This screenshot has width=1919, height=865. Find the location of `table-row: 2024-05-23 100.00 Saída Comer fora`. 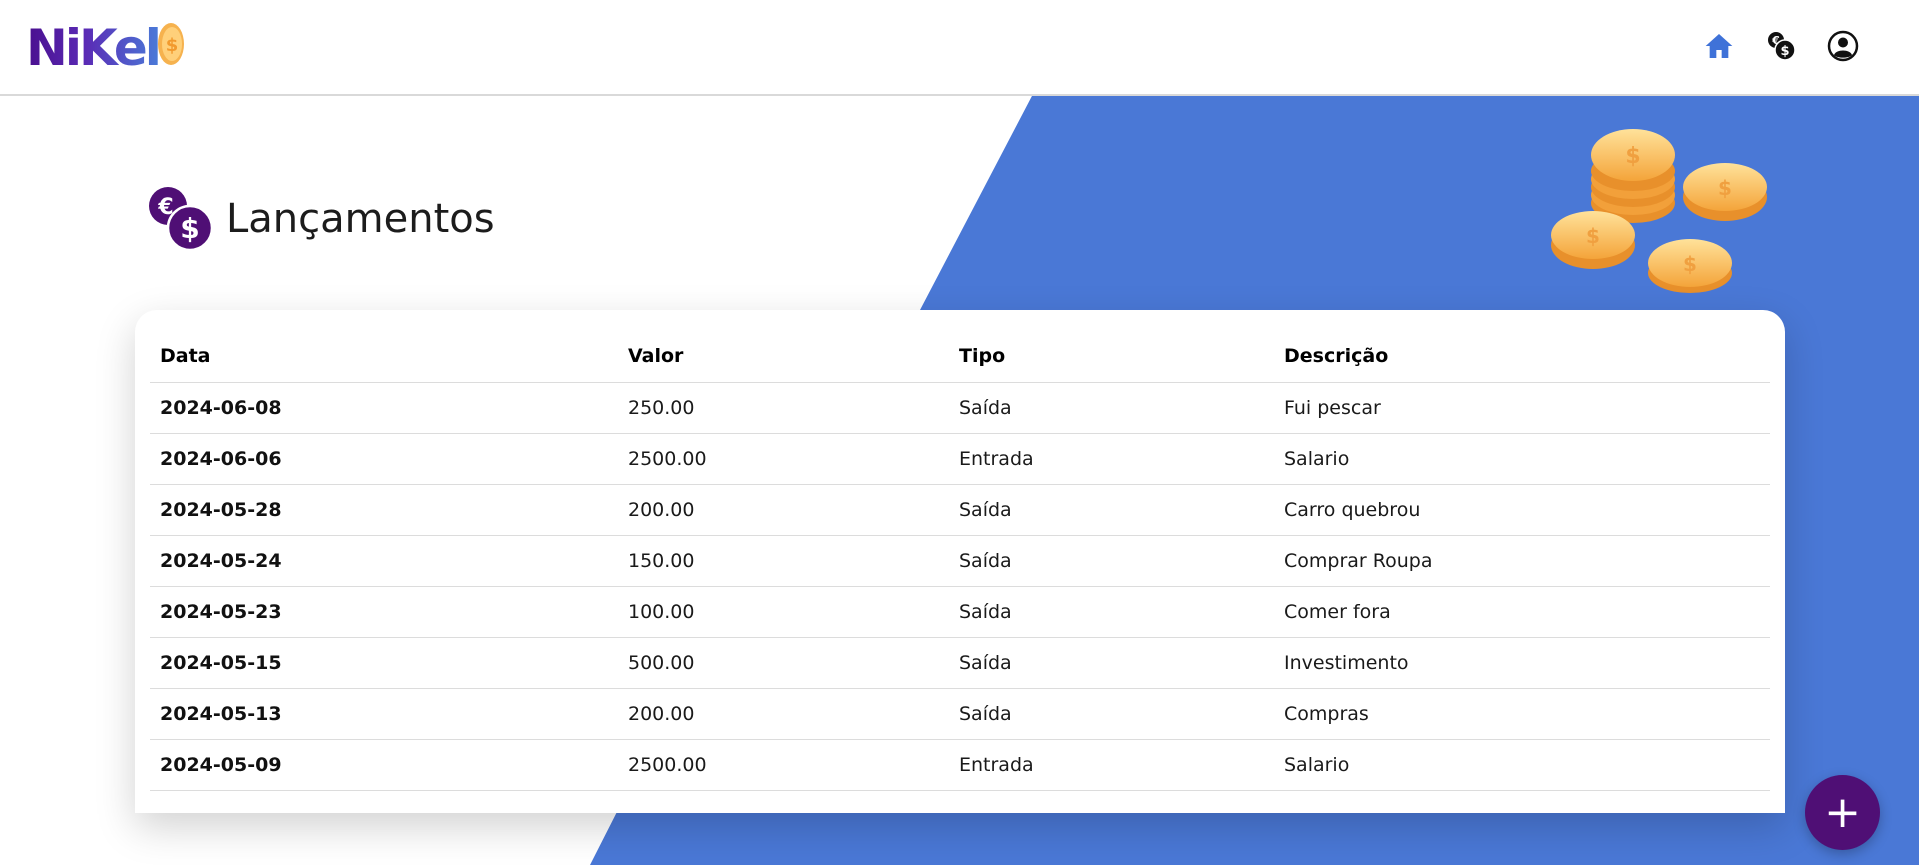

table-row: 2024-05-23 100.00 Saída Comer fora is located at coordinates (960, 612).